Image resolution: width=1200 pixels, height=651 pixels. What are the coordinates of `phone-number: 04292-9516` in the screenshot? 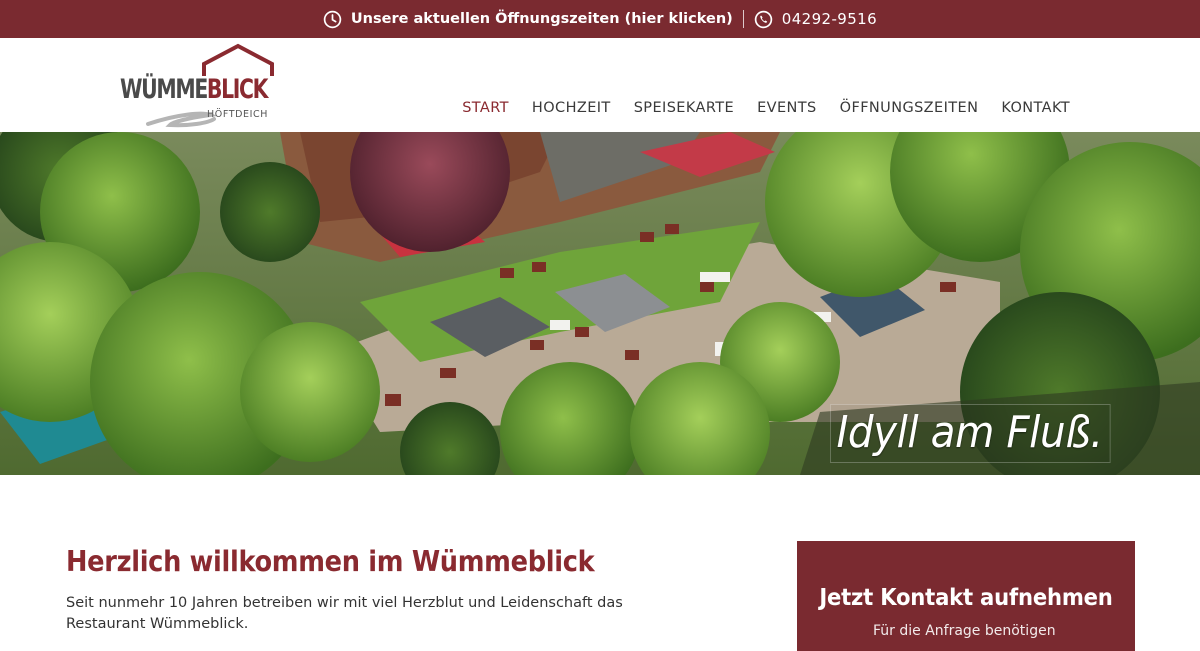 It's located at (829, 19).